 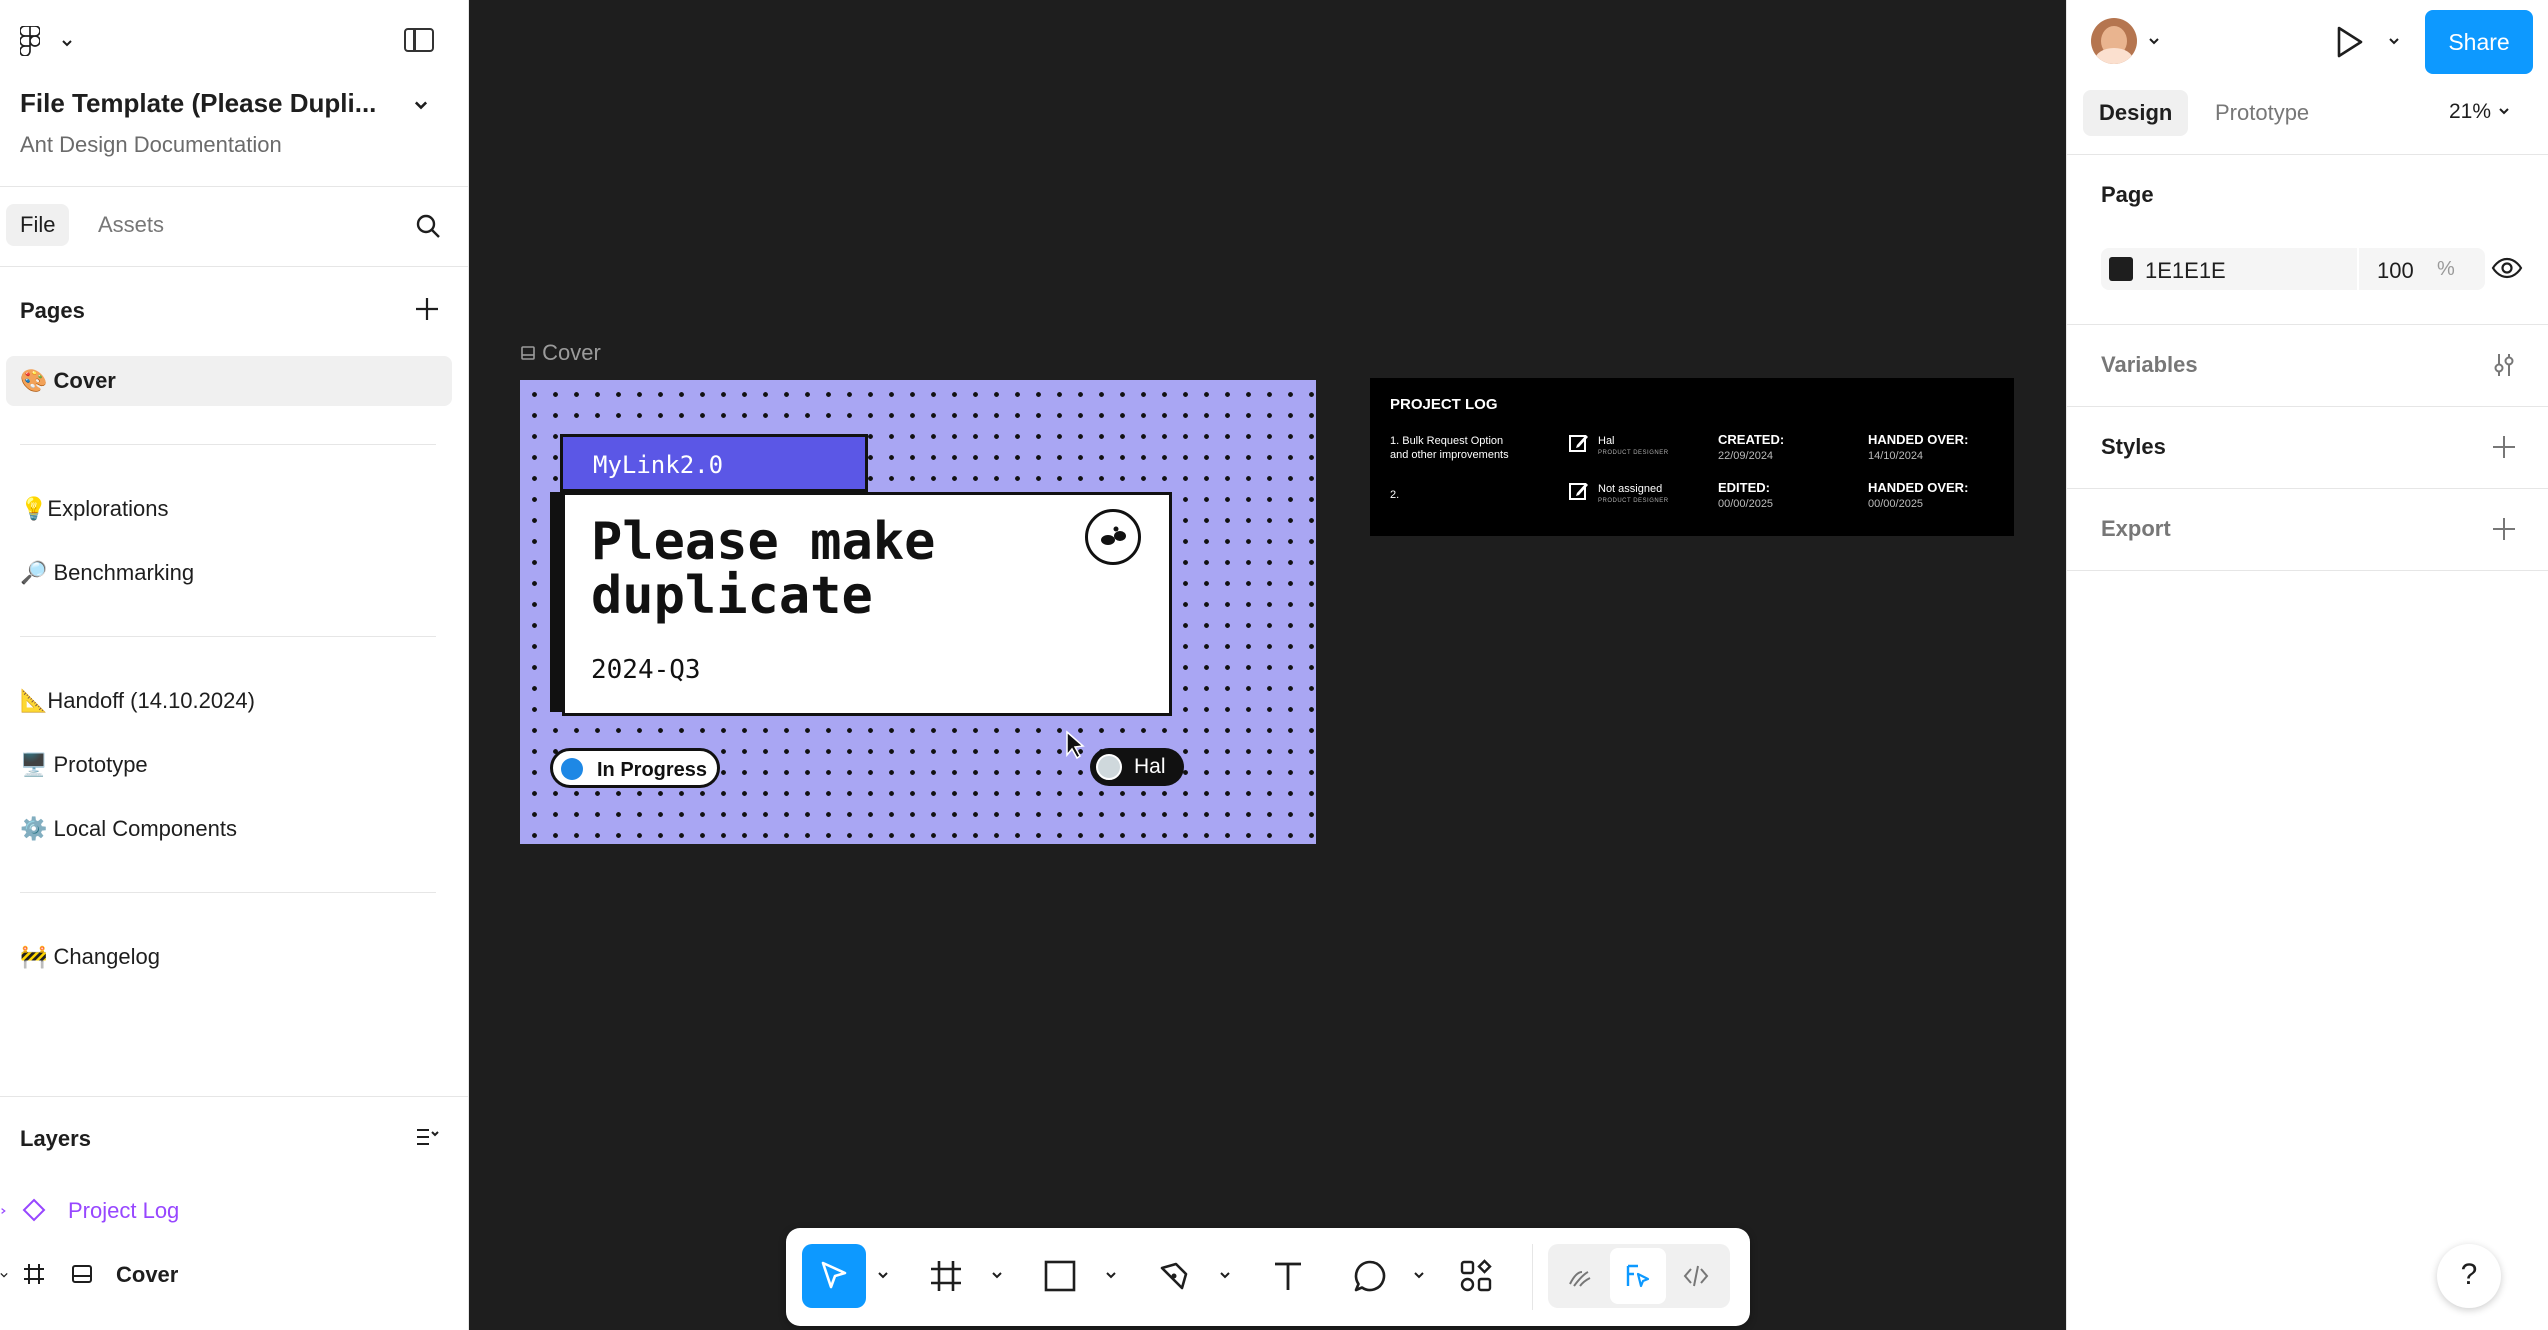 What do you see at coordinates (2479, 42) in the screenshot?
I see `share-button: Share` at bounding box center [2479, 42].